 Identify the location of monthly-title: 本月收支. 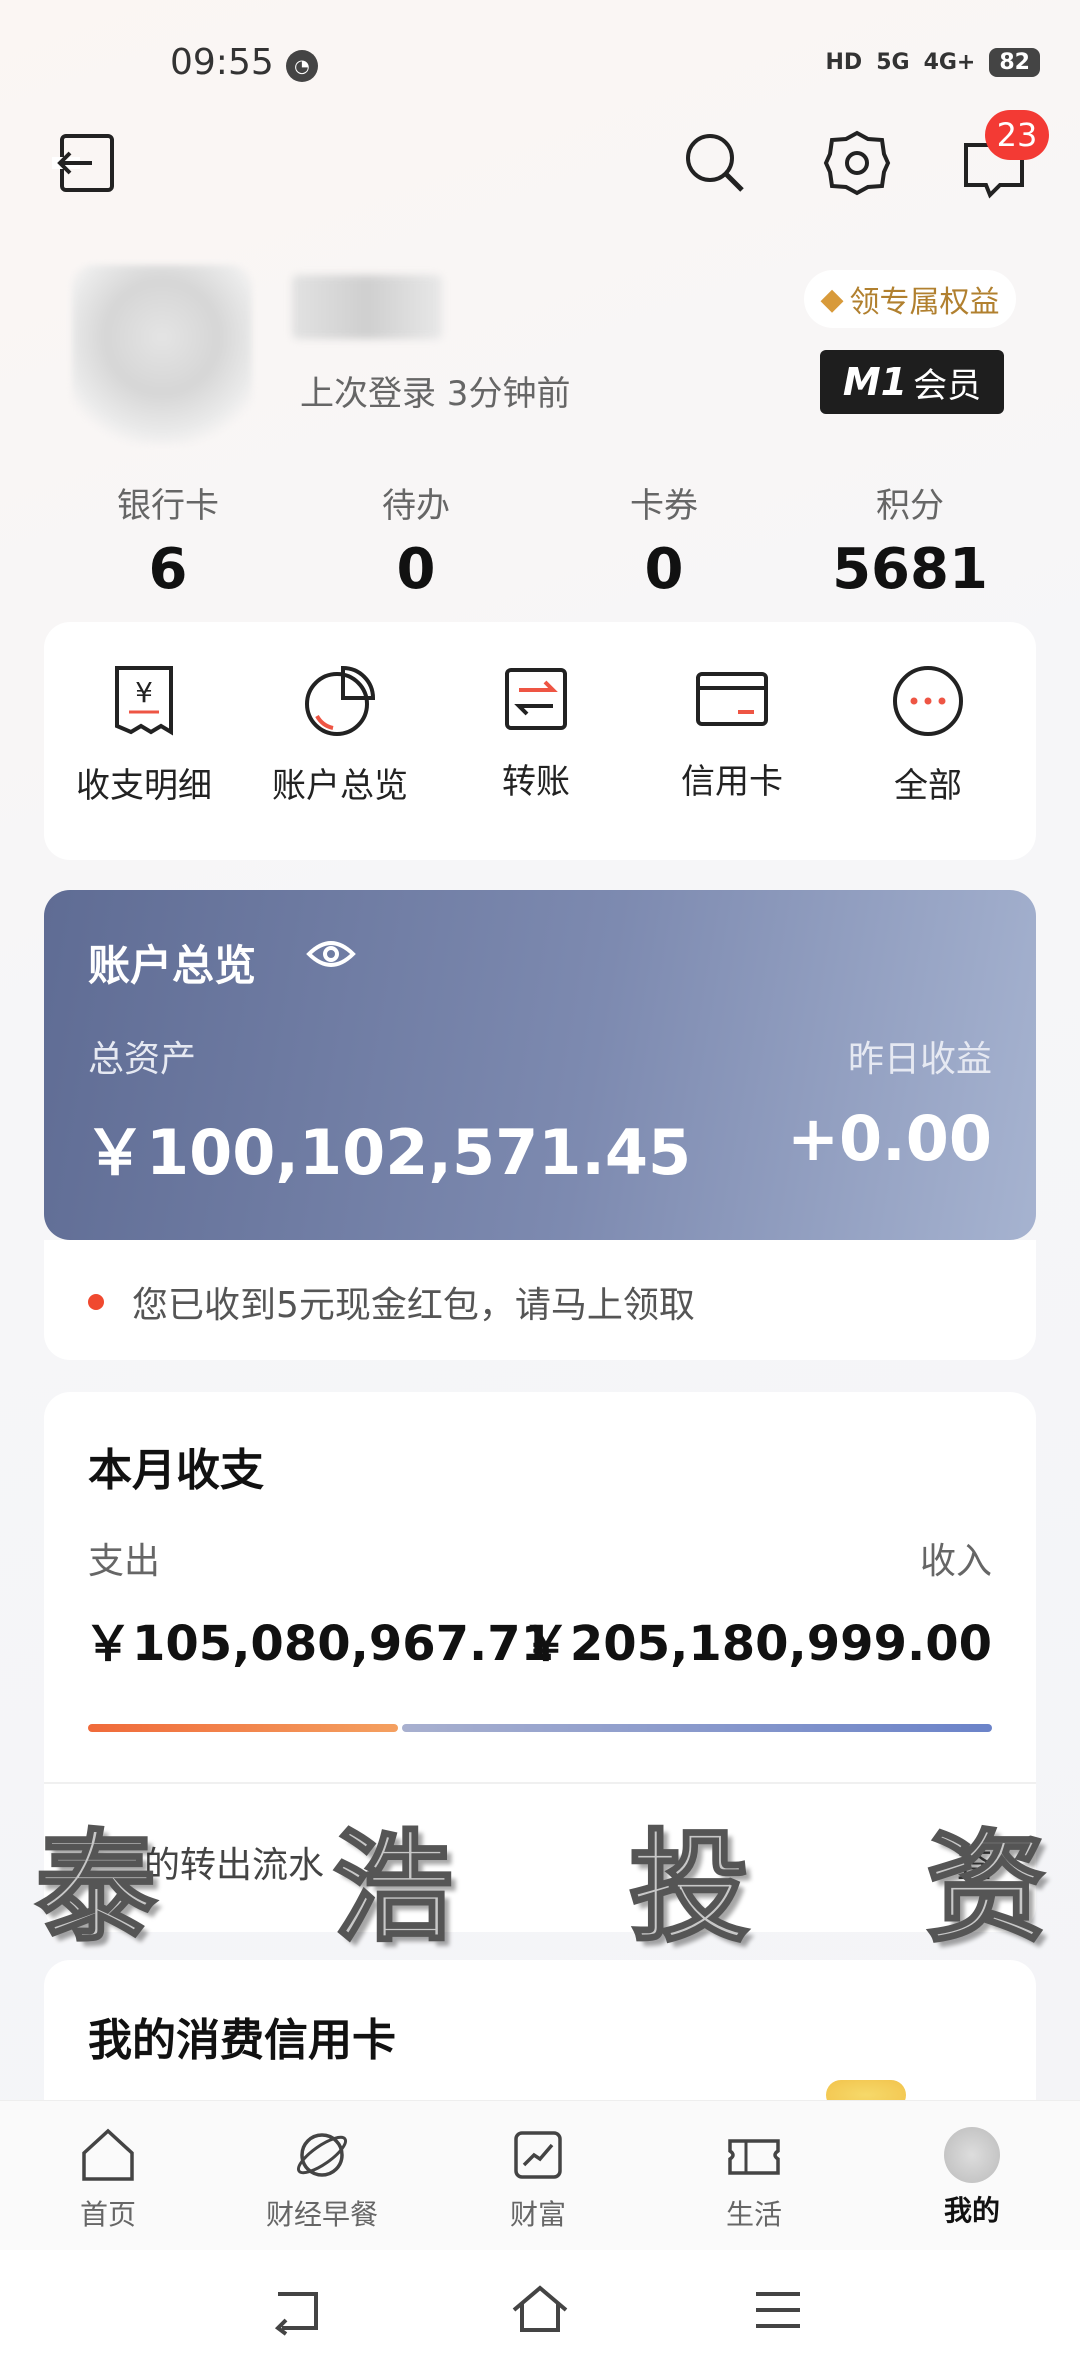
(176, 1470).